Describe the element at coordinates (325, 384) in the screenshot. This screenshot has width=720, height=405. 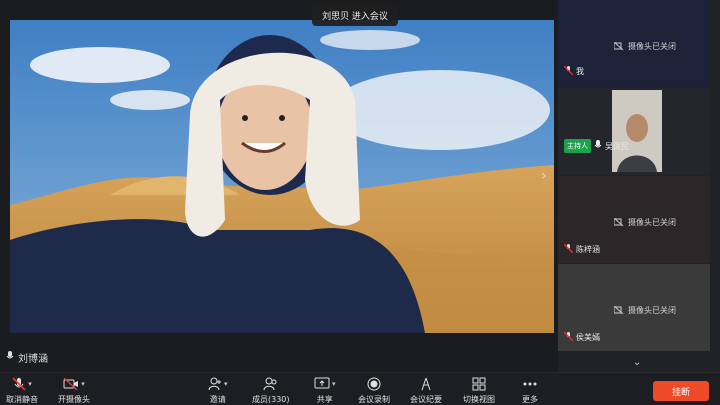
I see `share-screen-icon: ▾` at that location.